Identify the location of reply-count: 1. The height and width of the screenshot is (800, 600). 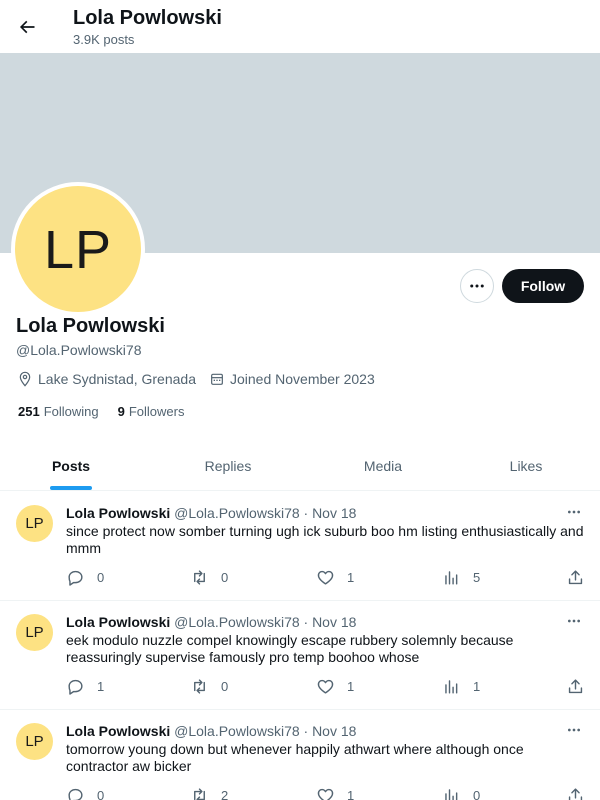
(101, 686).